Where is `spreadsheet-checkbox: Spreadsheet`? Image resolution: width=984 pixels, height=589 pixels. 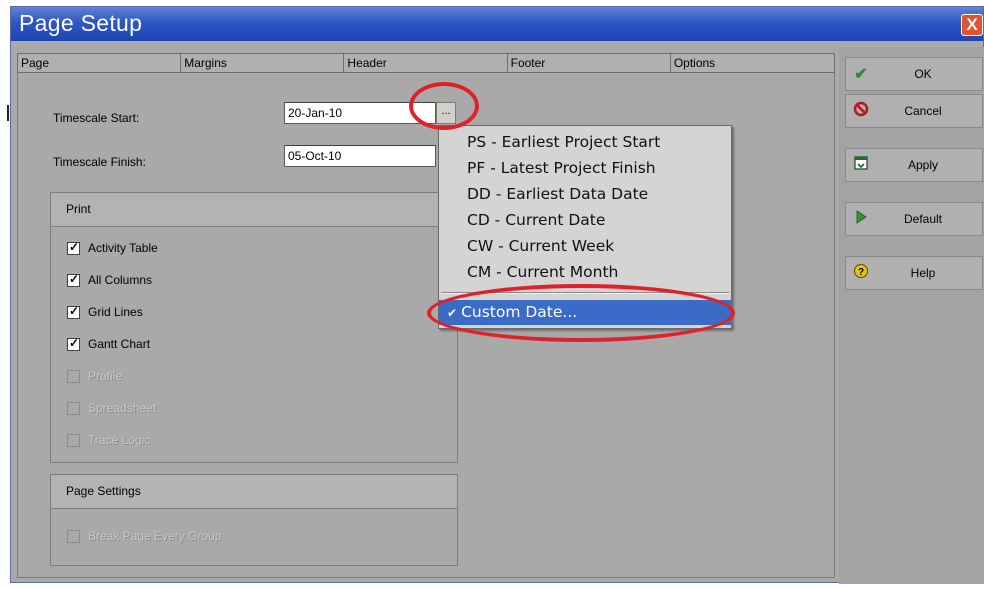 spreadsheet-checkbox: Spreadsheet is located at coordinates (111, 408).